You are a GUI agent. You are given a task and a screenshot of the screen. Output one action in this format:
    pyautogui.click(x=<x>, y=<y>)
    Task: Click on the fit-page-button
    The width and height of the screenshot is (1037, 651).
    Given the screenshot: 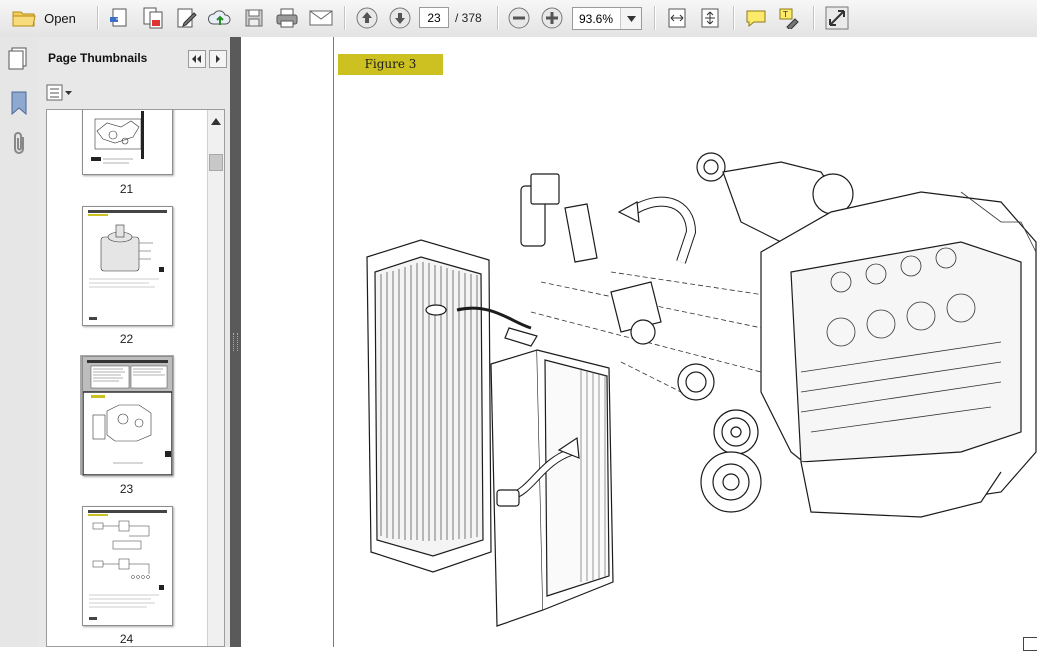 What is the action you would take?
    pyautogui.click(x=710, y=18)
    